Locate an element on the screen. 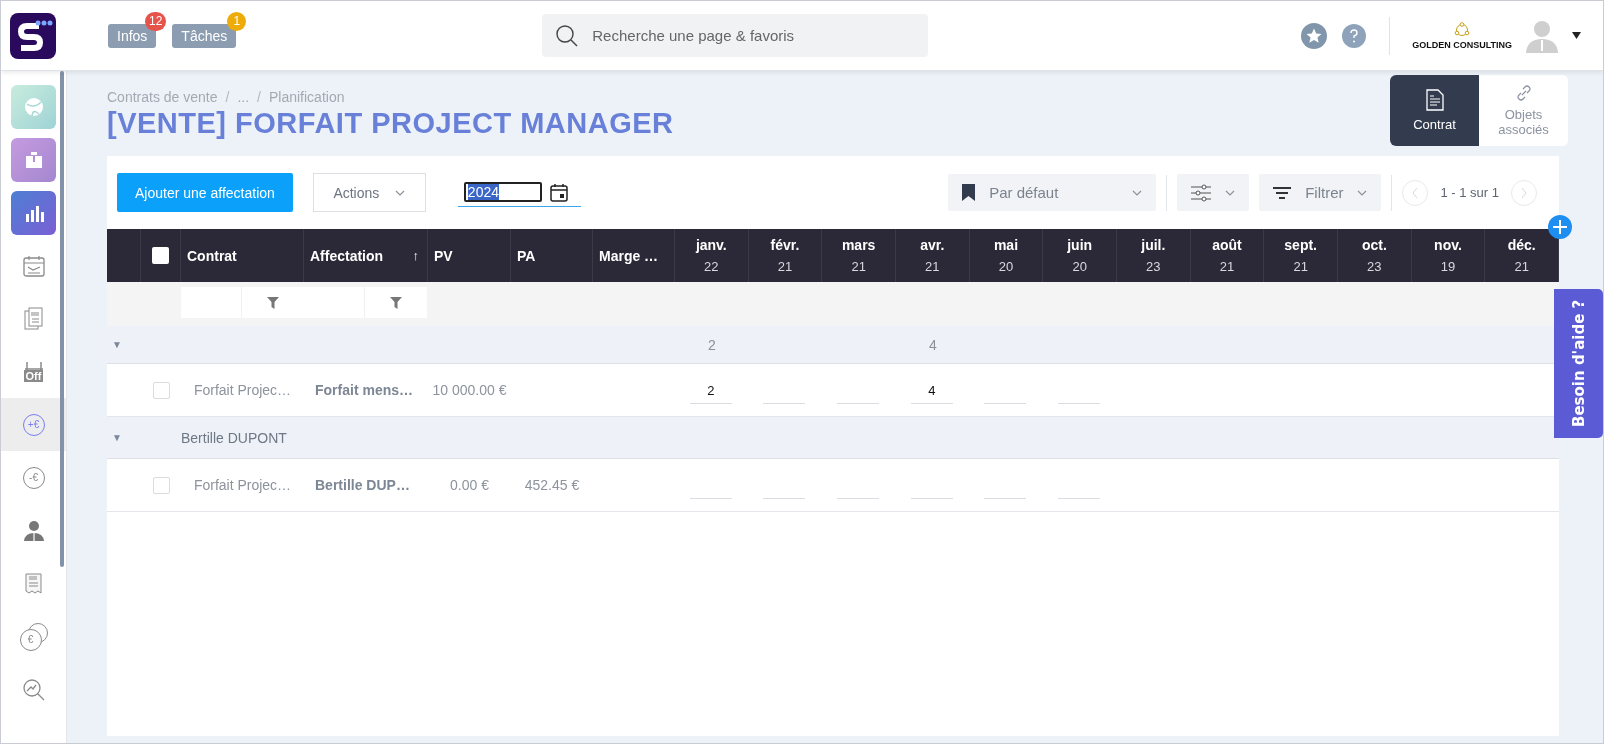 Image resolution: width=1604 pixels, height=744 pixels. view-tab: Contrat is located at coordinates (1434, 110).